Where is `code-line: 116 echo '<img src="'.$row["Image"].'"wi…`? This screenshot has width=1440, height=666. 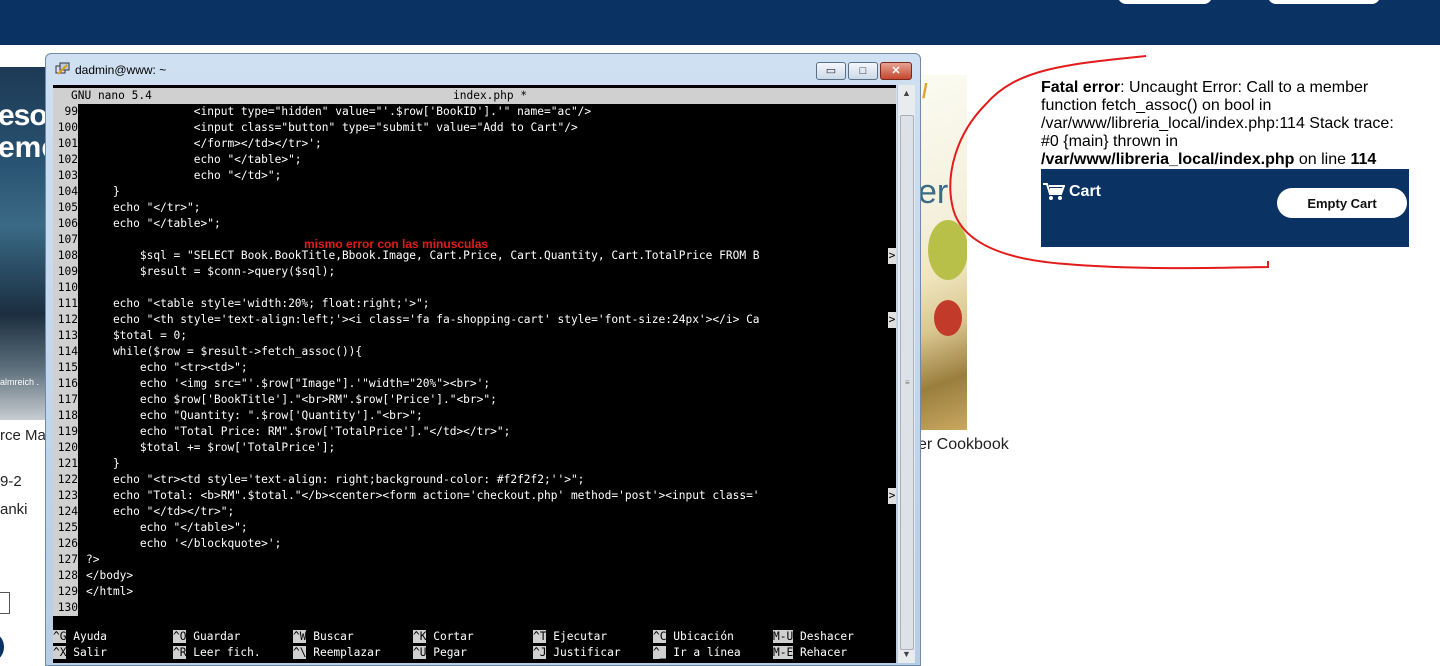
code-line: 116 echo '<img src="'.$row["Image"].'"wi… is located at coordinates (474, 384).